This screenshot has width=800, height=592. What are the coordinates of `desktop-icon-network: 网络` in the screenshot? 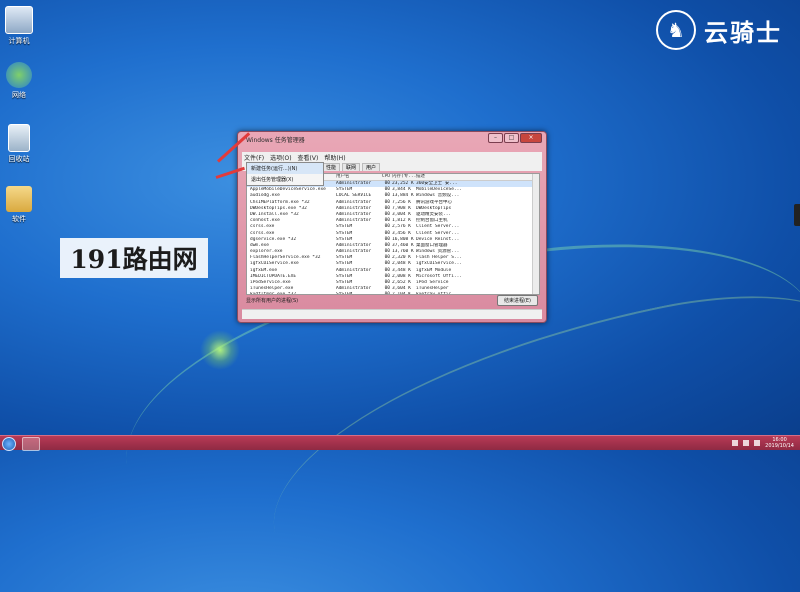 It's located at (19, 81).